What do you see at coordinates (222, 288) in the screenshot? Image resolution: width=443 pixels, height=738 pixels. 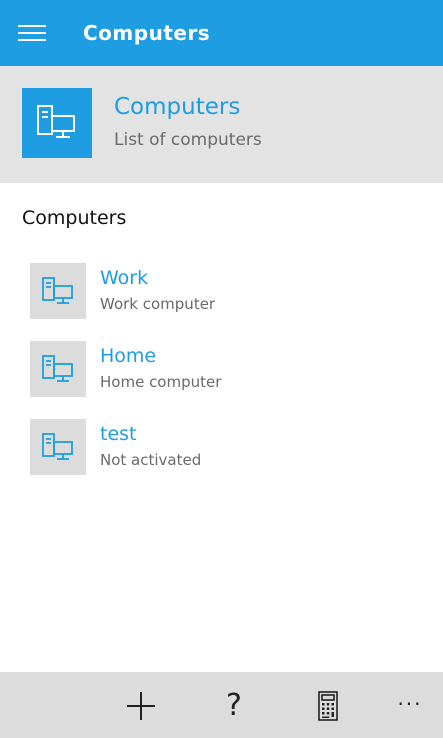 I see `computer-item-work: Work Work computer` at bounding box center [222, 288].